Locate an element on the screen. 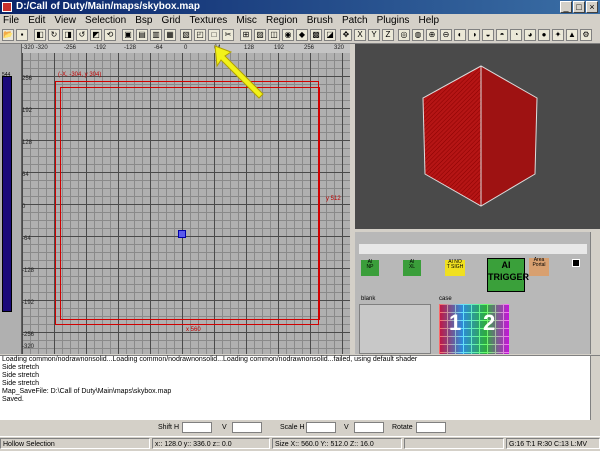  drag-icon: ✥ is located at coordinates (346, 35).